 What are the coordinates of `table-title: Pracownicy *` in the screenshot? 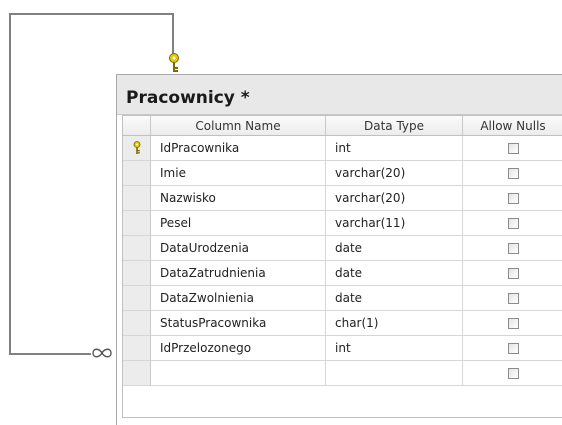 It's located at (188, 98).